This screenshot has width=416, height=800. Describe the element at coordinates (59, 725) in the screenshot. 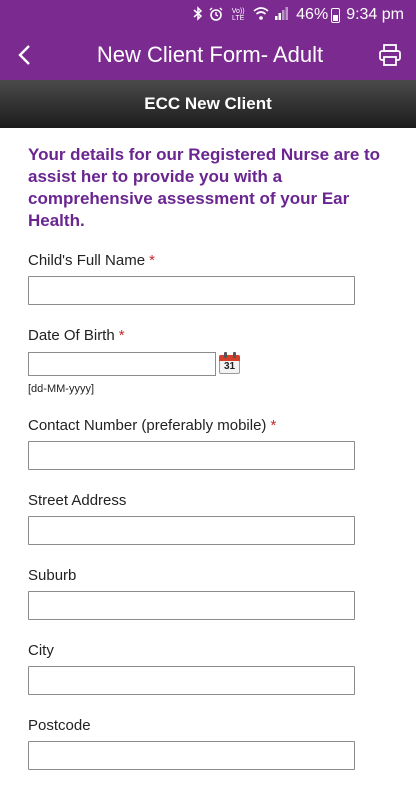

I see `field-label: Postcode` at that location.